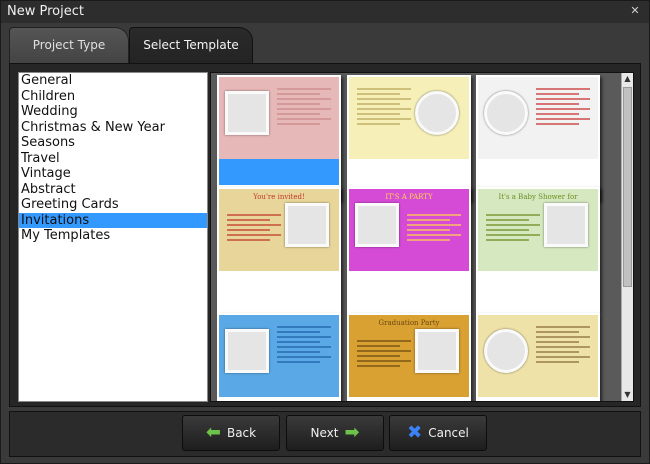 The width and height of the screenshot is (650, 464). What do you see at coordinates (448, 433) in the screenshot?
I see `cancel-button-label: Cancel` at bounding box center [448, 433].